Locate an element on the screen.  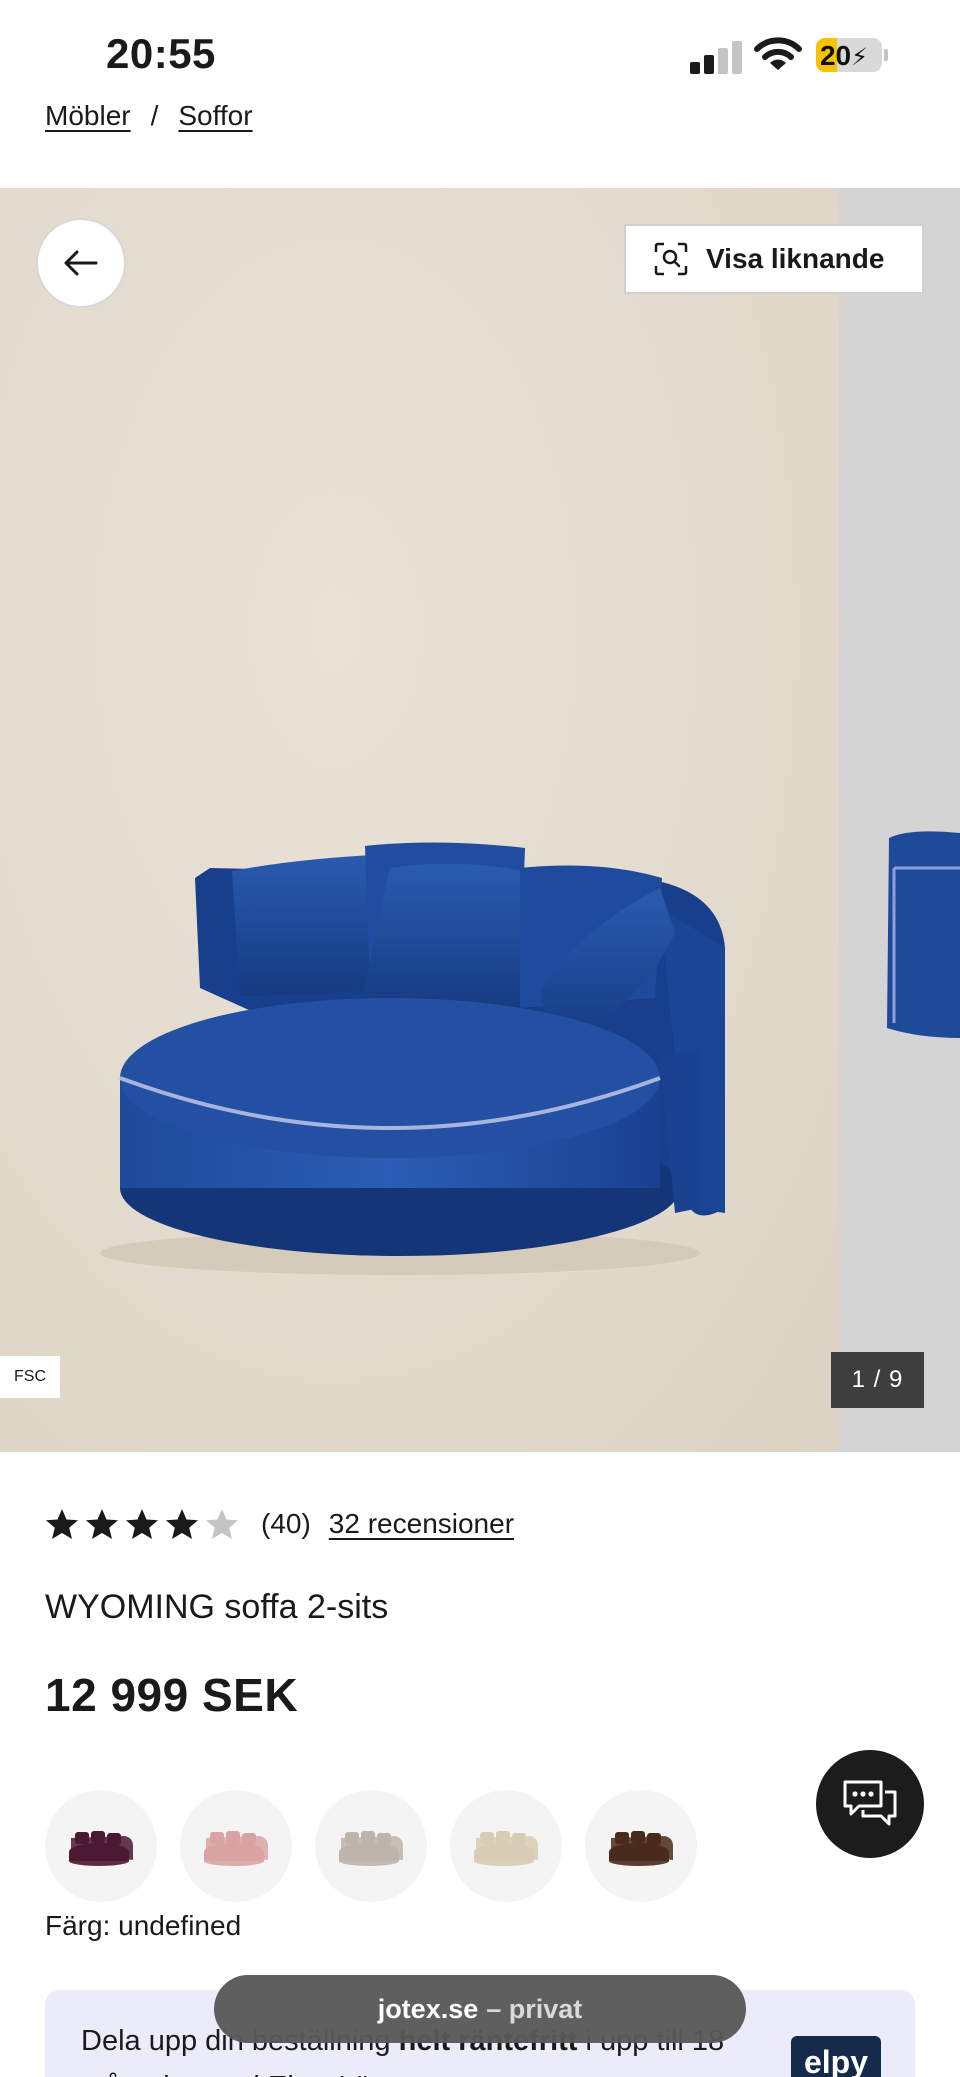
status-bar: 20:55 20⚡ is located at coordinates (480, 55).